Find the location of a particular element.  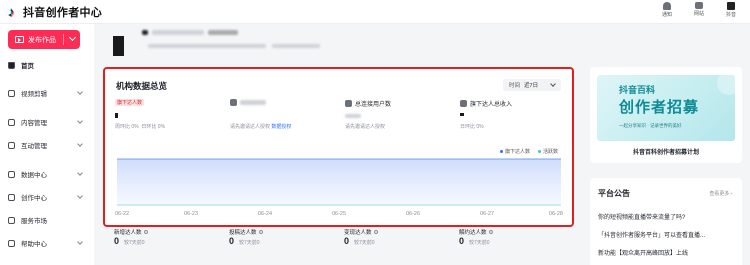

chart-legend: 旗下达人数 活跃数 is located at coordinates (528, 151).